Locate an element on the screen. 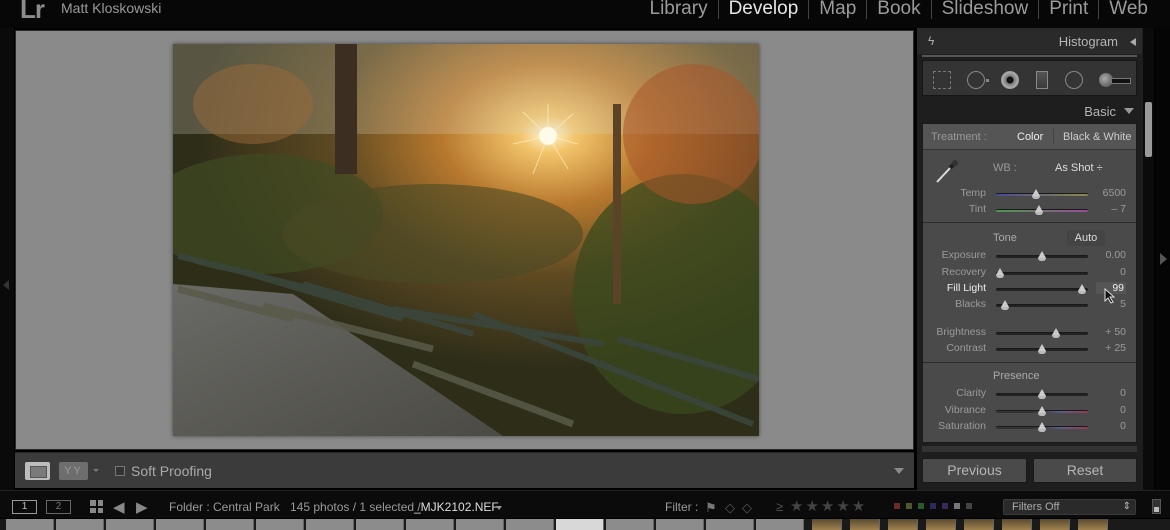 The width and height of the screenshot is (1170, 530). collapse-right-panel-icon is located at coordinates (1163, 259).